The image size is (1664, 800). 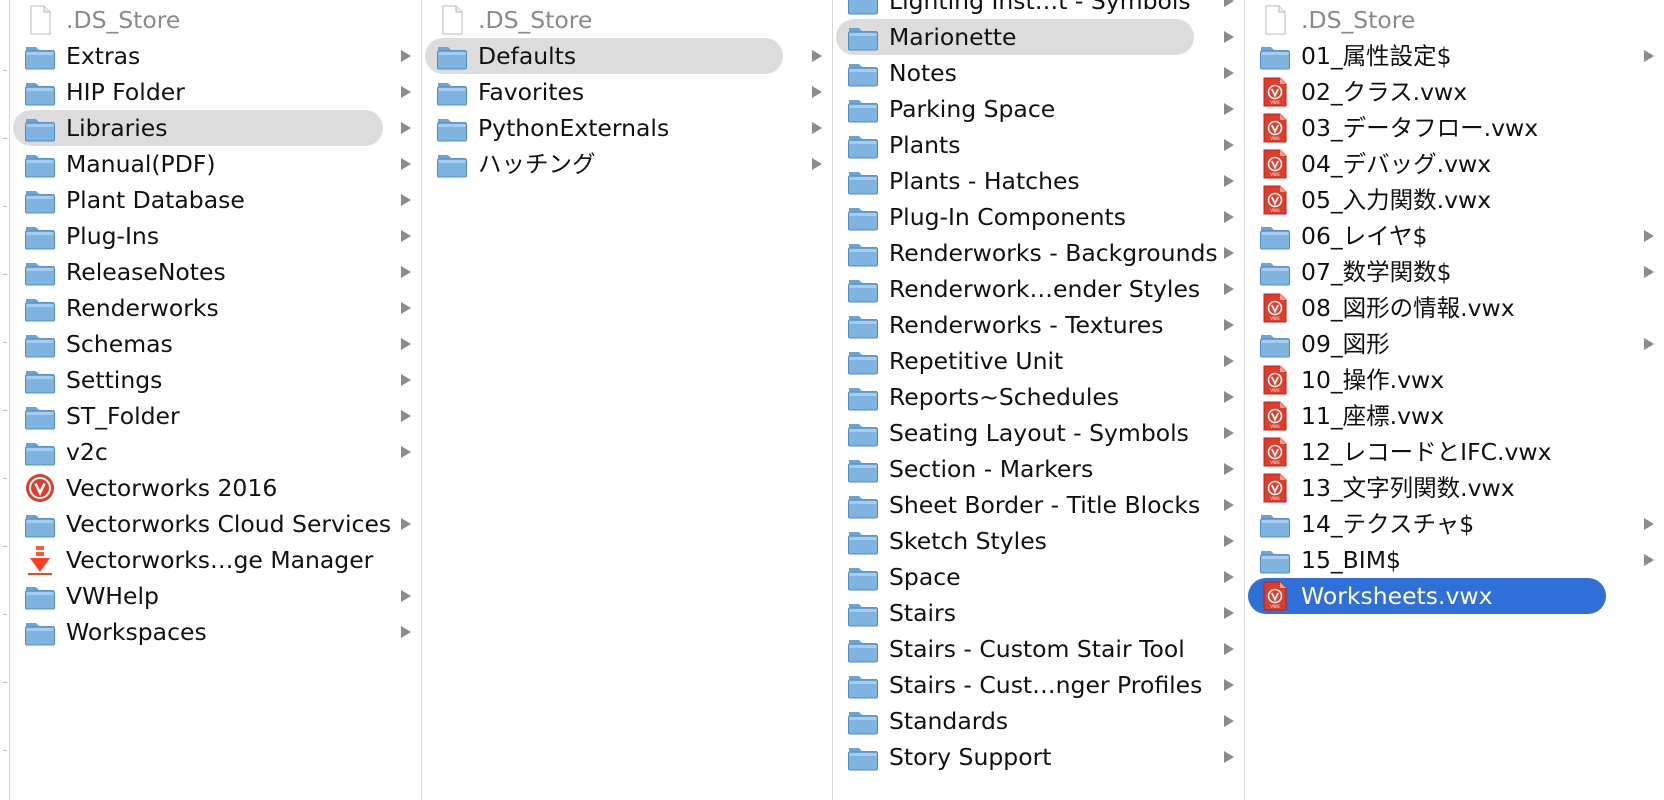 I want to click on list-item: VWX Worksheets.vwx, so click(x=1454, y=596).